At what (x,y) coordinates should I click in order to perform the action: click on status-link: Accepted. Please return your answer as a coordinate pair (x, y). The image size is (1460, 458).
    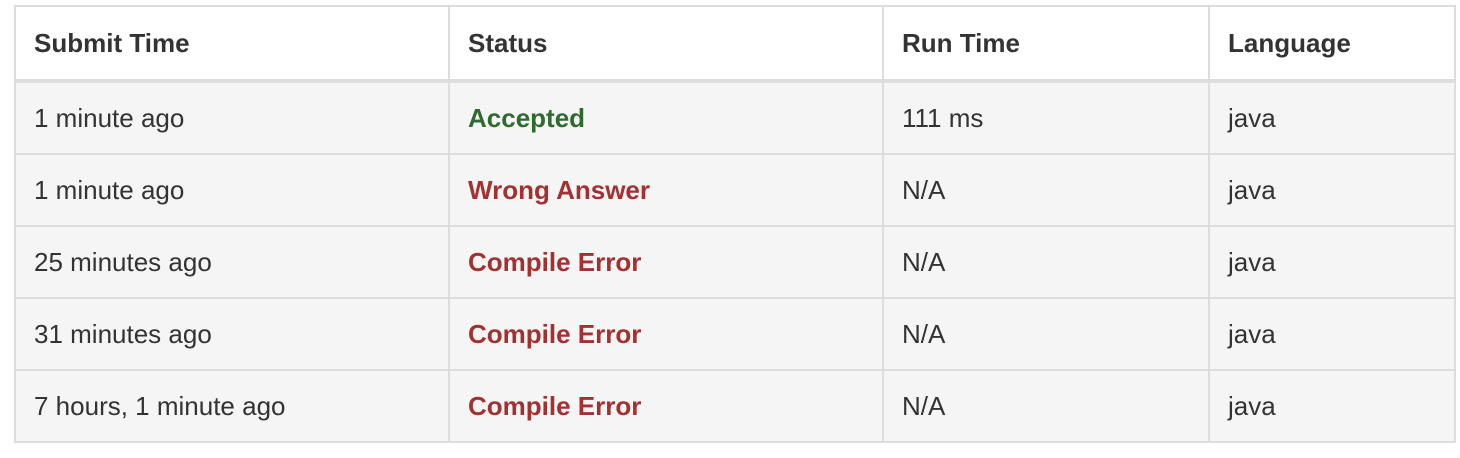
    Looking at the image, I should click on (526, 118).